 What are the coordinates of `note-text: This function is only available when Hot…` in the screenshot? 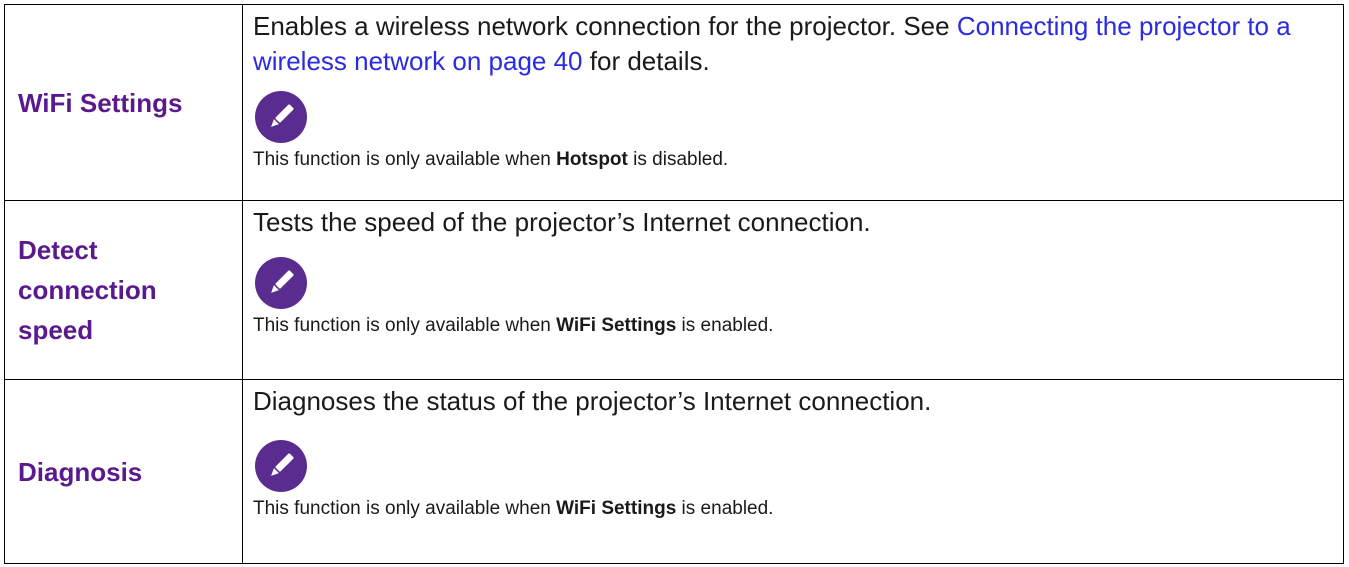 It's located at (491, 159).